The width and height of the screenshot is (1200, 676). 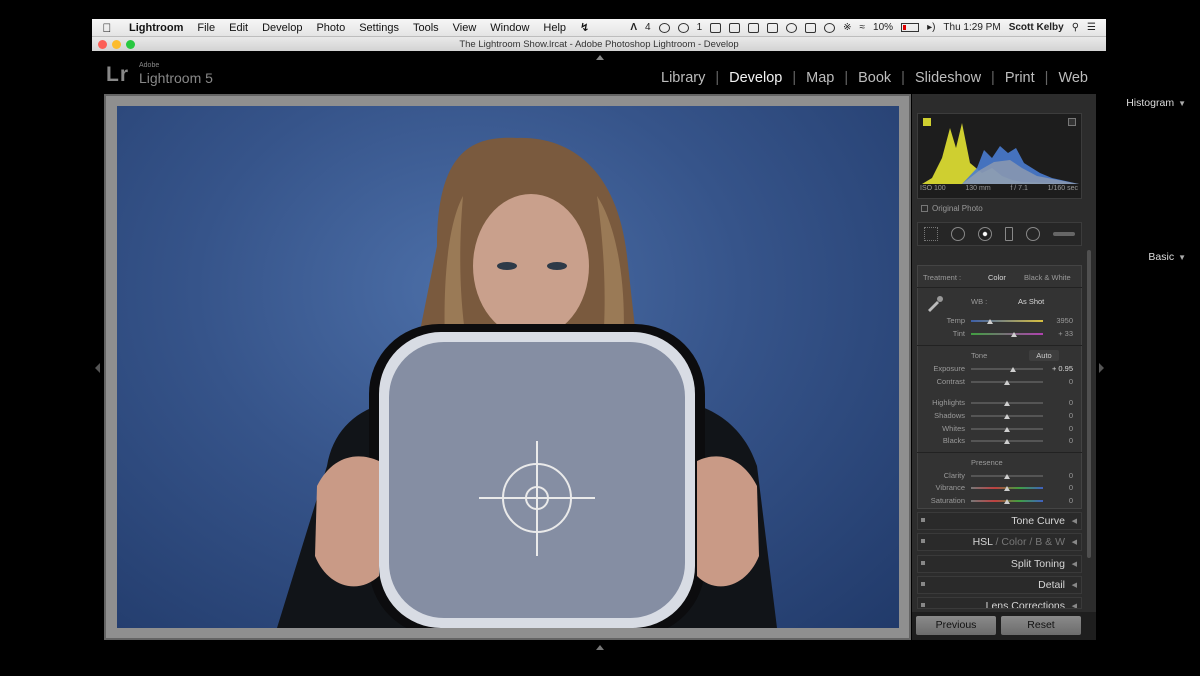 What do you see at coordinates (1047, 277) in the screenshot?
I see `treatment-black-white: Black & White` at bounding box center [1047, 277].